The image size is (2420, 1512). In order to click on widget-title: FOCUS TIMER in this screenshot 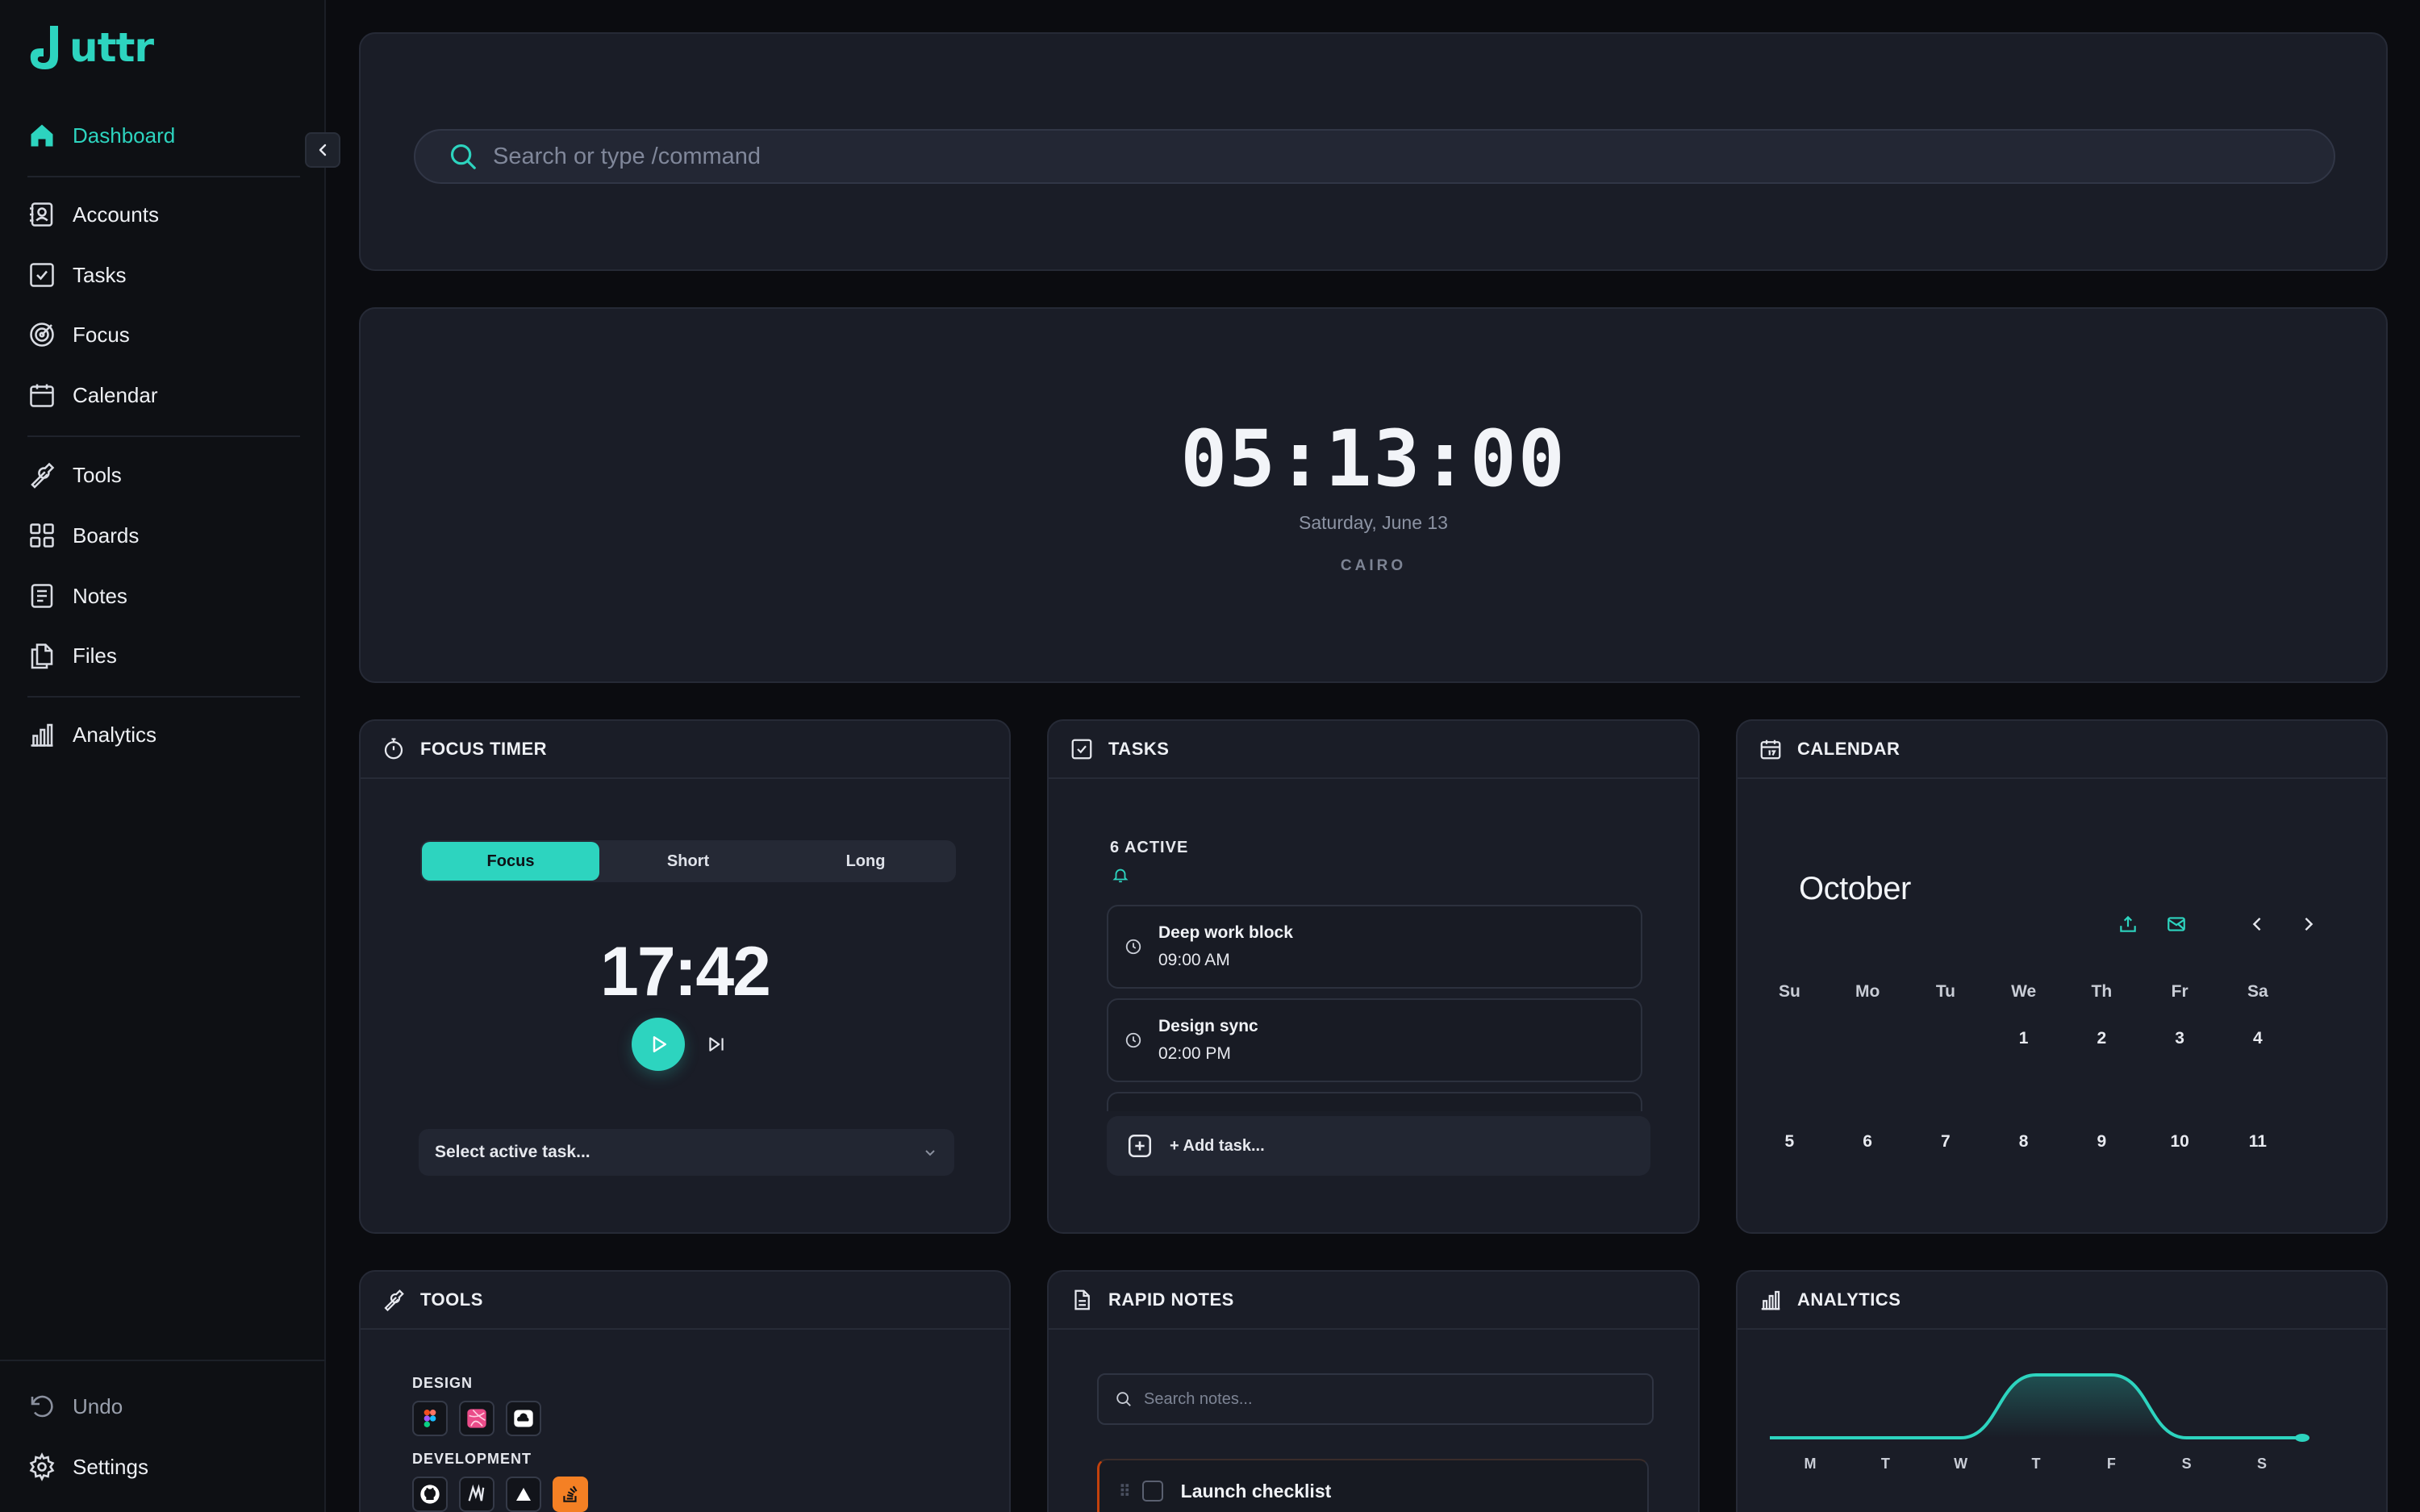, I will do `click(484, 749)`.